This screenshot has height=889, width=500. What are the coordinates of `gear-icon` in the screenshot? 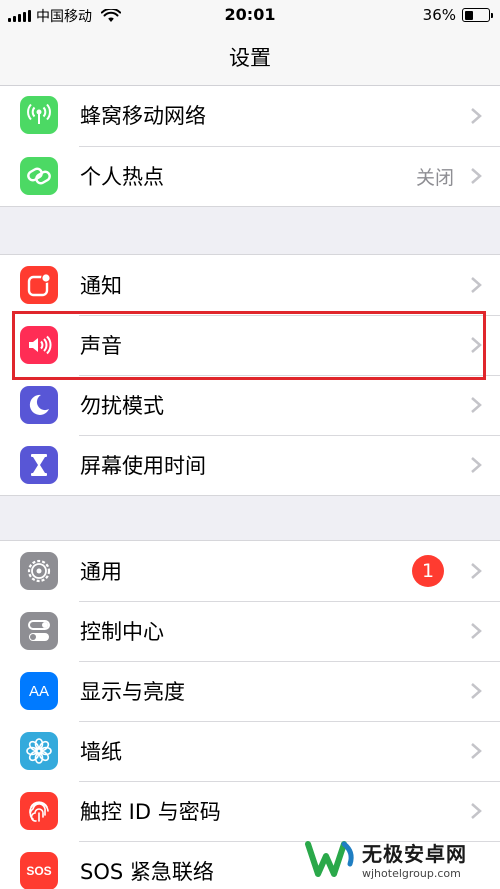 It's located at (39, 571).